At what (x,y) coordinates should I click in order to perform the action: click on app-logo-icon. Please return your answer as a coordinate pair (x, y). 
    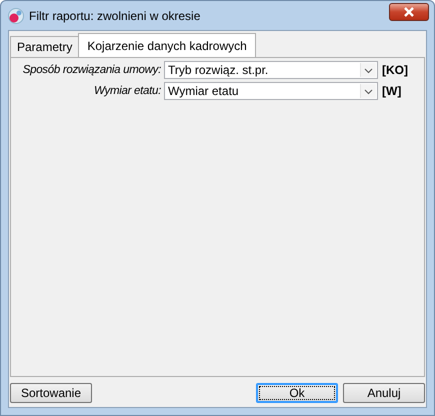
    Looking at the image, I should click on (16, 16).